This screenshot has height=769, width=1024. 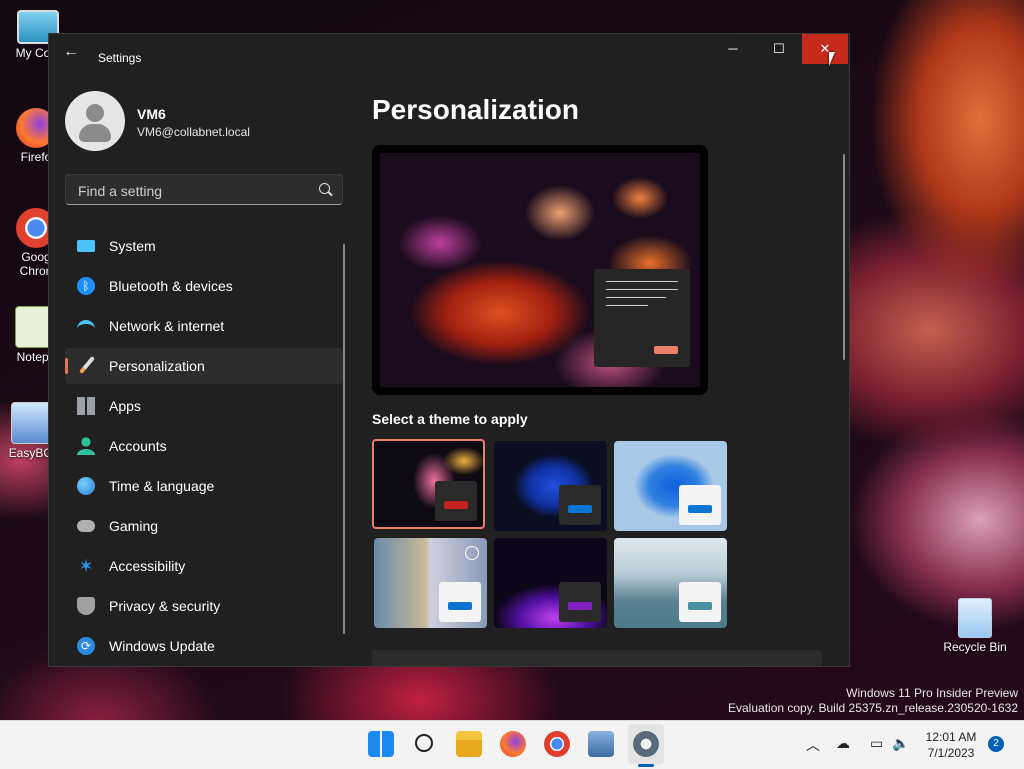 I want to click on network-app-icon, so click(x=601, y=744).